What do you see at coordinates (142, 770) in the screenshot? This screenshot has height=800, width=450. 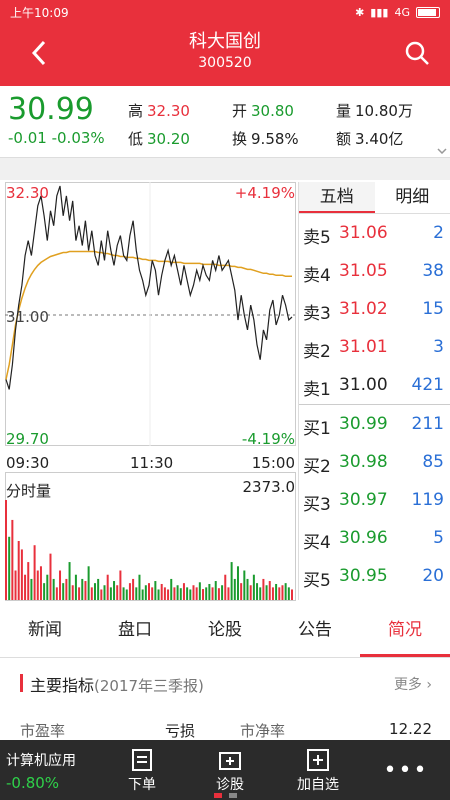 I see `order-button: 下单` at bounding box center [142, 770].